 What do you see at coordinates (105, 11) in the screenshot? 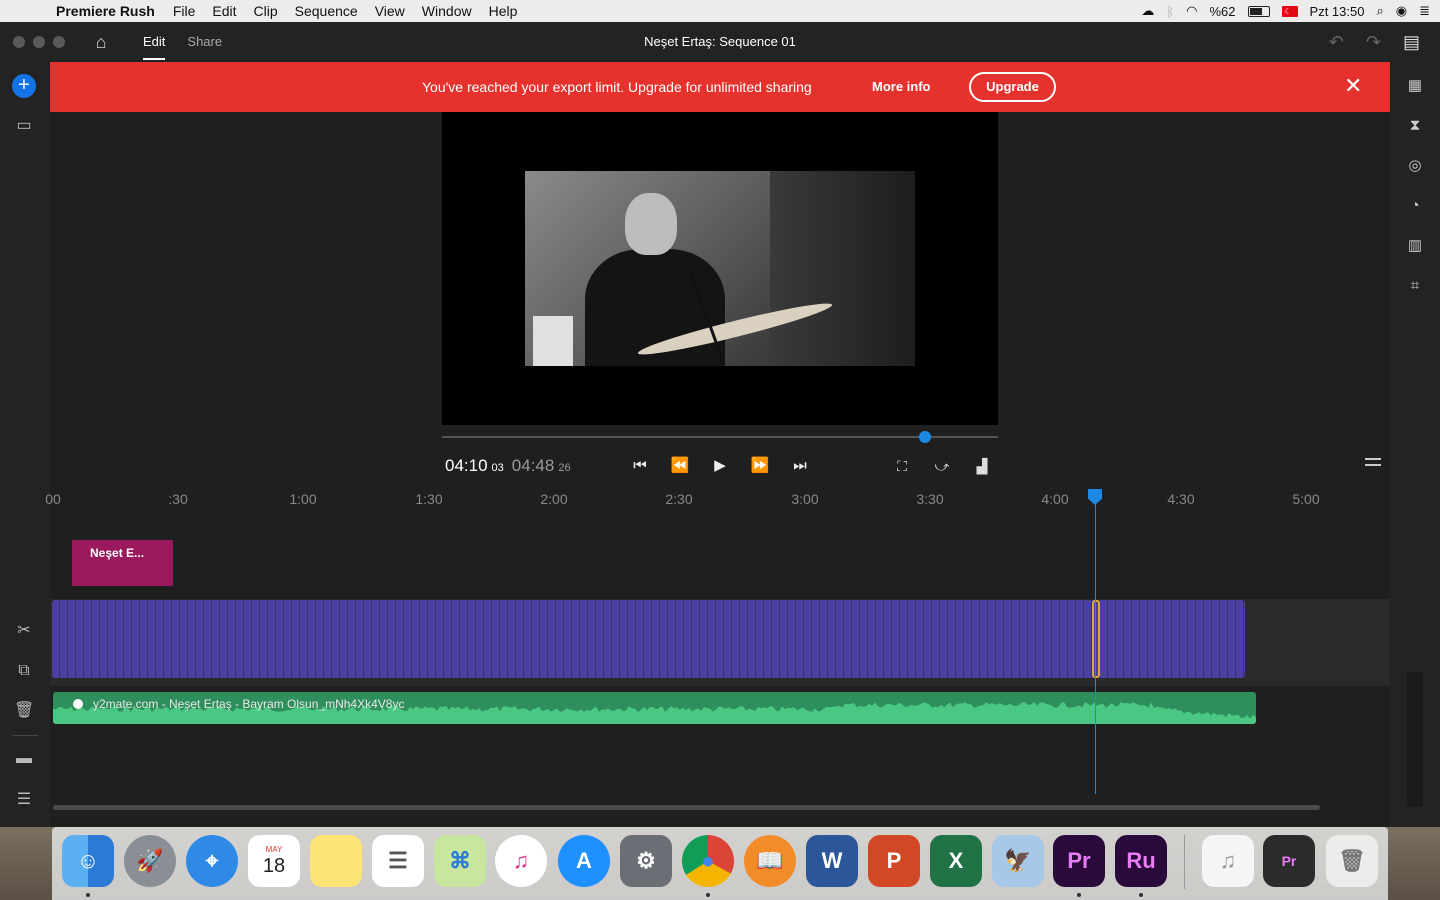
I see `app-menu-name: Premiere Rush` at bounding box center [105, 11].